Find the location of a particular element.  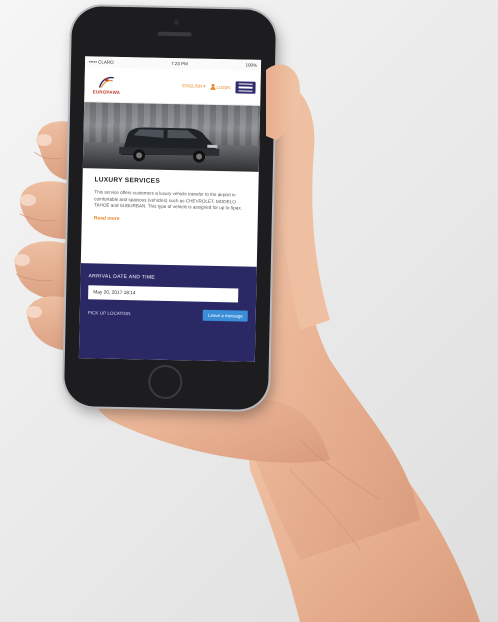

pickup-label: PICK UP LOCATION is located at coordinates (109, 313).